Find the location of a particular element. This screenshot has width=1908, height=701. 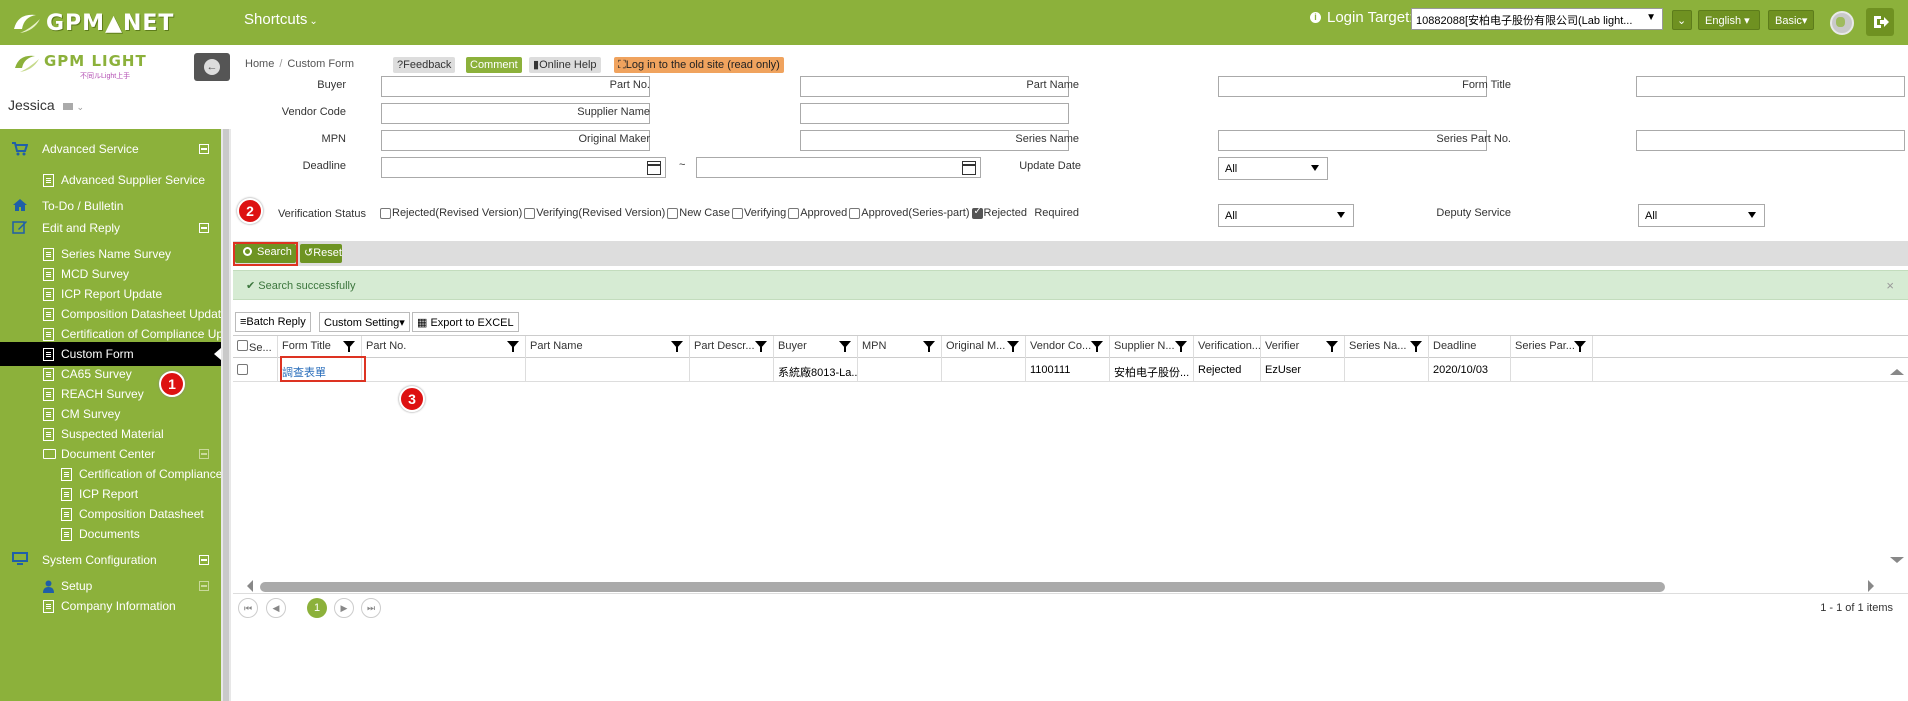

sidebar-item-system-configuration: System Configuration is located at coordinates (110, 560).